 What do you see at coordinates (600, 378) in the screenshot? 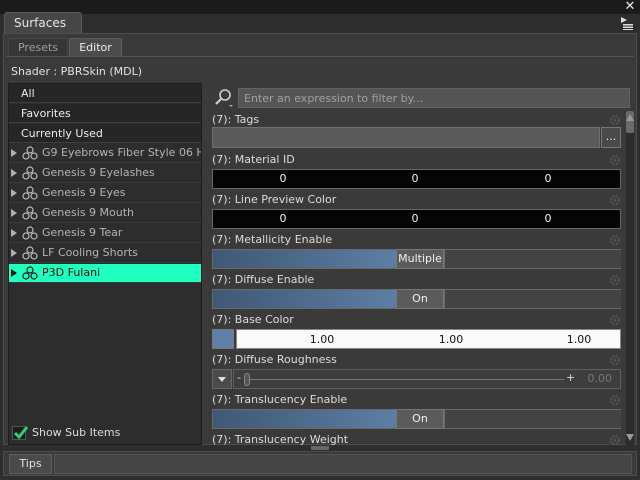
I see `slider-value: 0.00` at bounding box center [600, 378].